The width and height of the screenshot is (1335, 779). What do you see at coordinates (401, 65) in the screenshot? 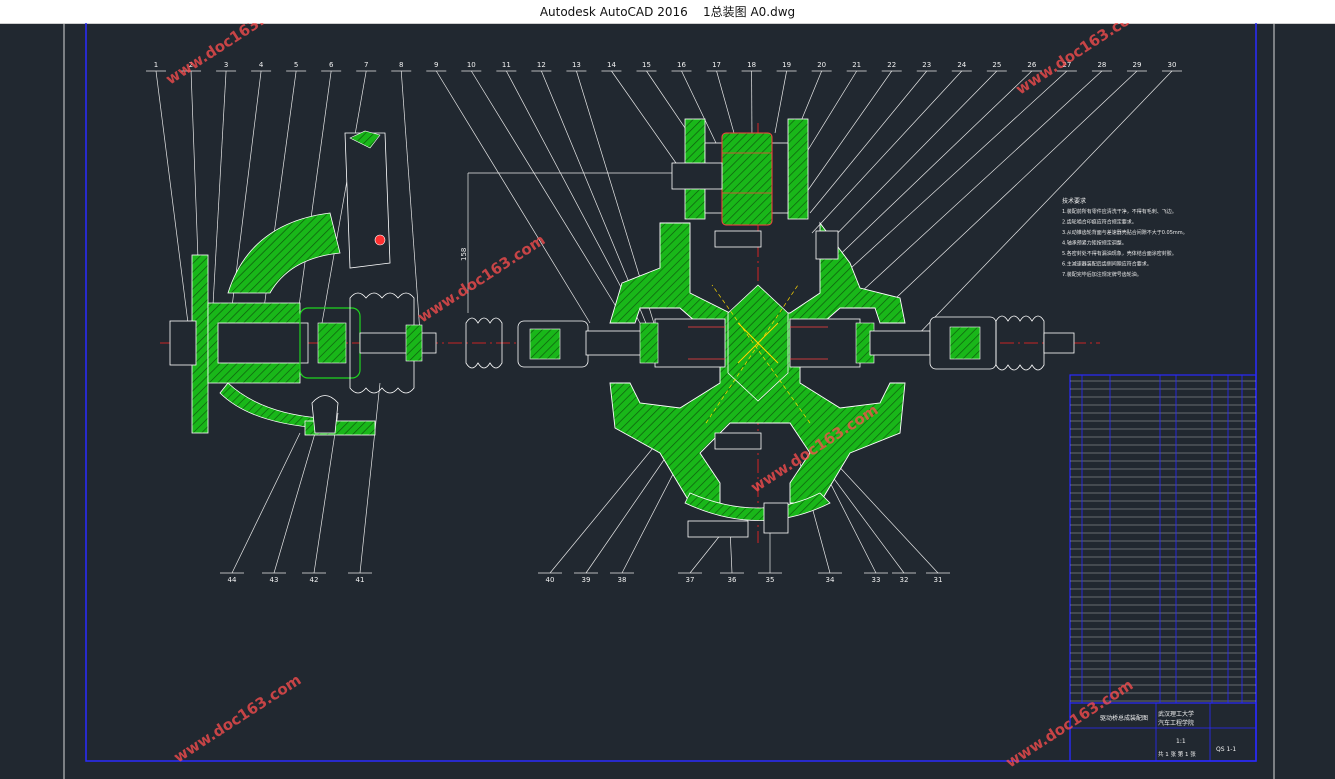
I see `callout-number: 8` at bounding box center [401, 65].